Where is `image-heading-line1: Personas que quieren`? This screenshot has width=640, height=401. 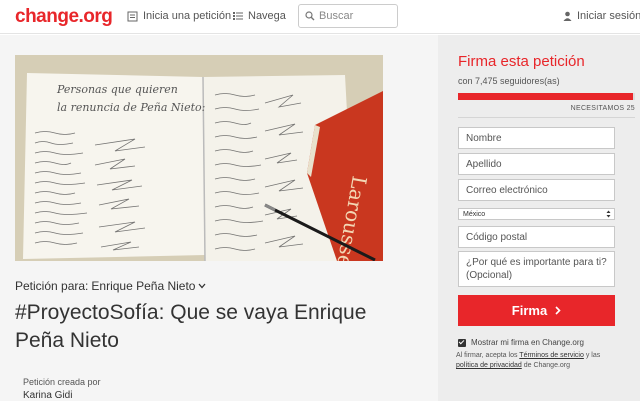
image-heading-line1: Personas que quieren is located at coordinates (117, 89).